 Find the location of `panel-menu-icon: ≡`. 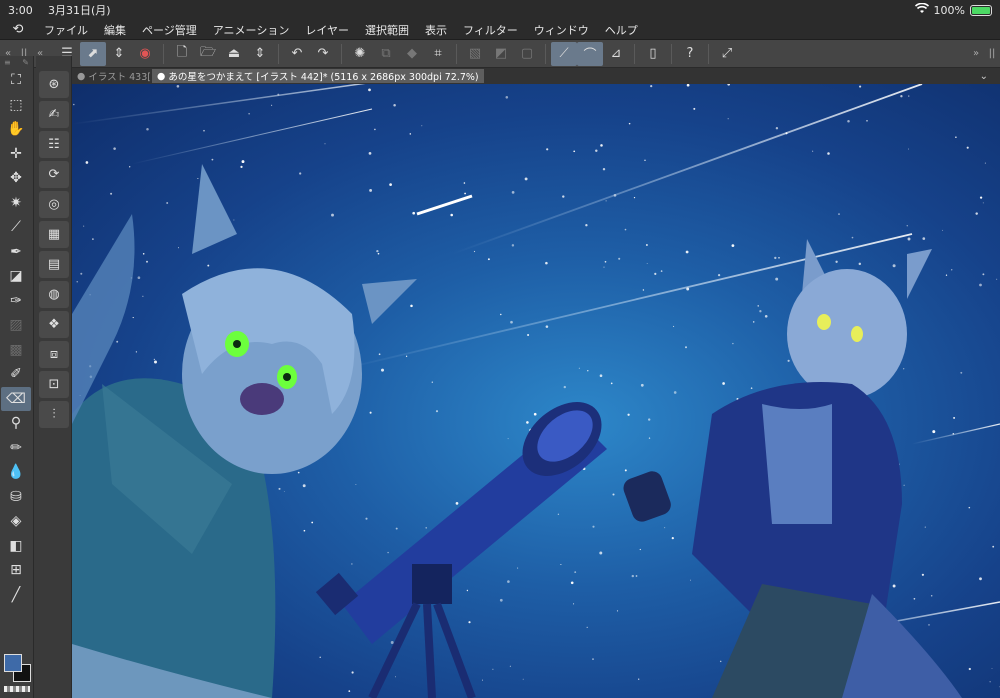

panel-menu-icon: ≡ is located at coordinates (7, 62).